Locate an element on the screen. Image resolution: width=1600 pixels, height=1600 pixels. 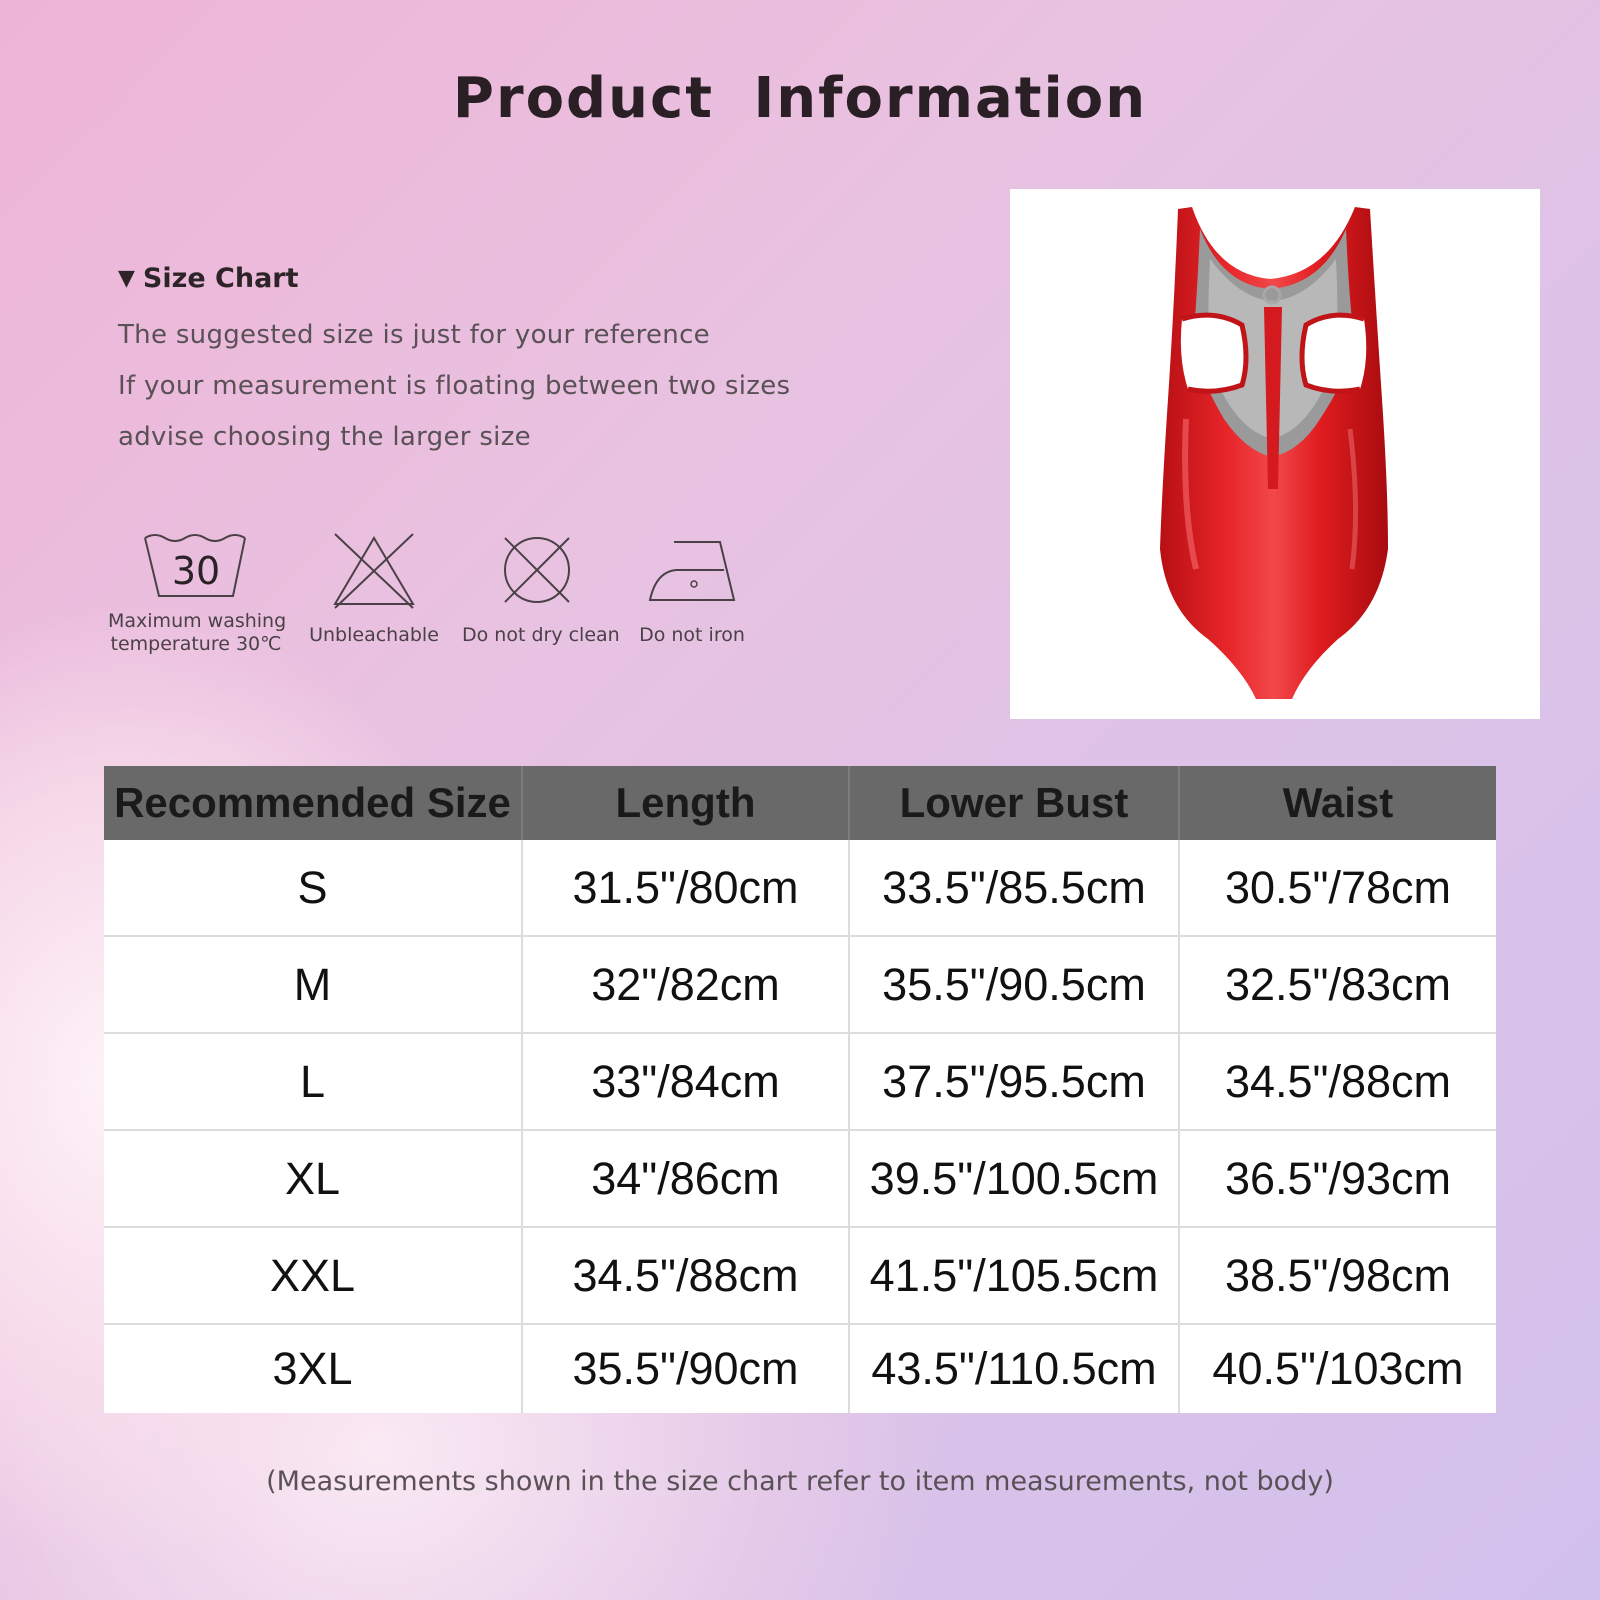
no-bleach-icon is located at coordinates (374, 571).